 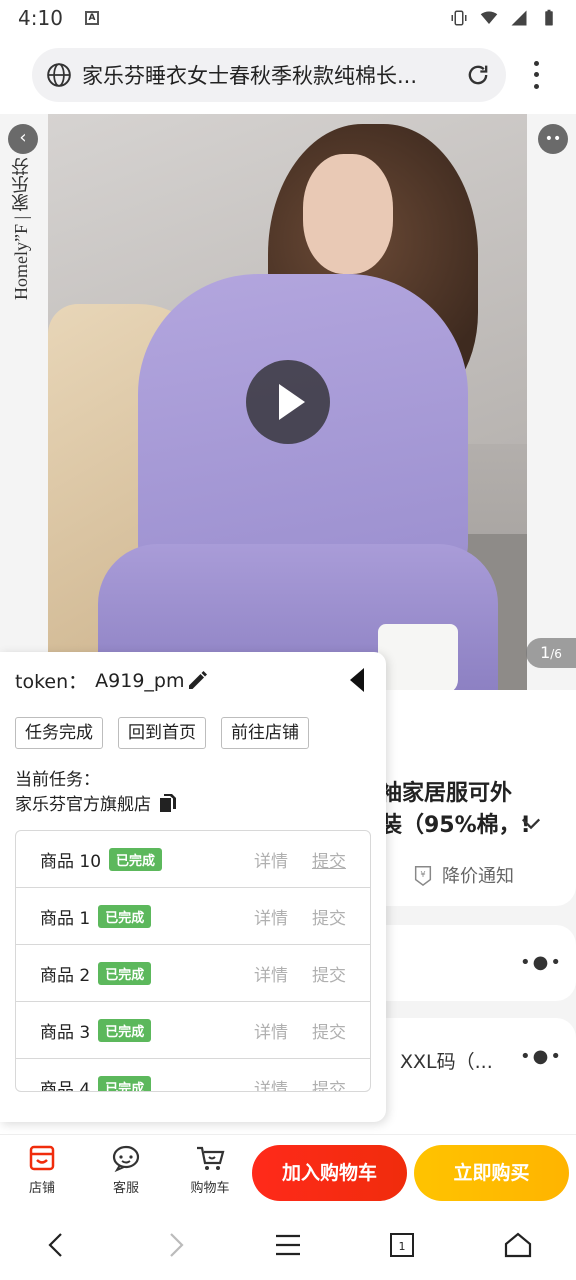 I want to click on price-notice-label: 降价通知, so click(x=478, y=876).